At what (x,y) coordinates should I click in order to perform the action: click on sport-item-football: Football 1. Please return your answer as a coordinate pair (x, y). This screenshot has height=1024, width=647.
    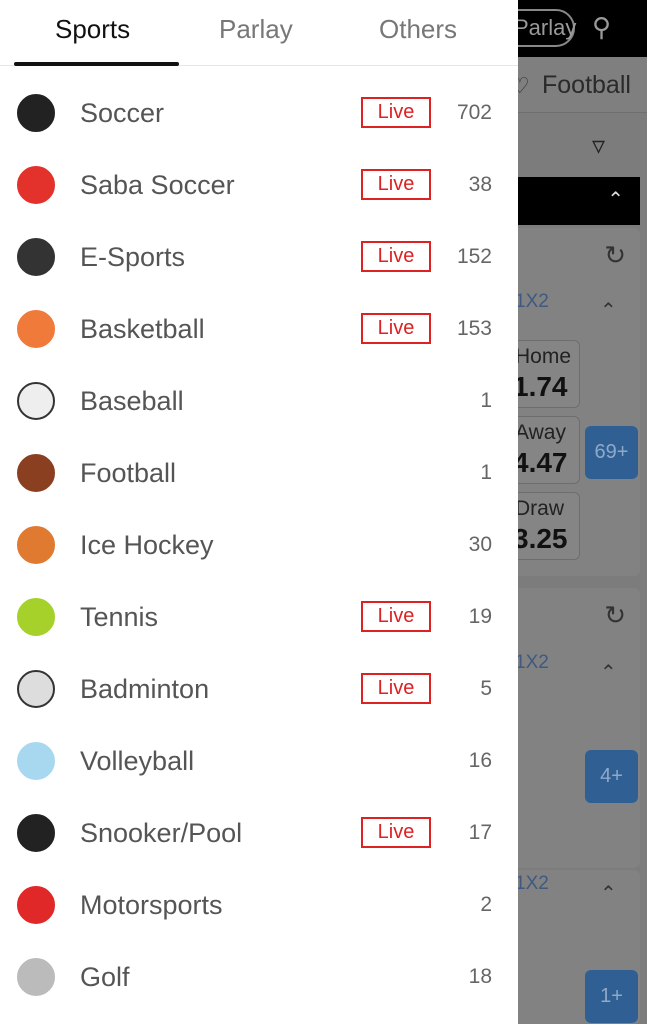
    Looking at the image, I should click on (259, 473).